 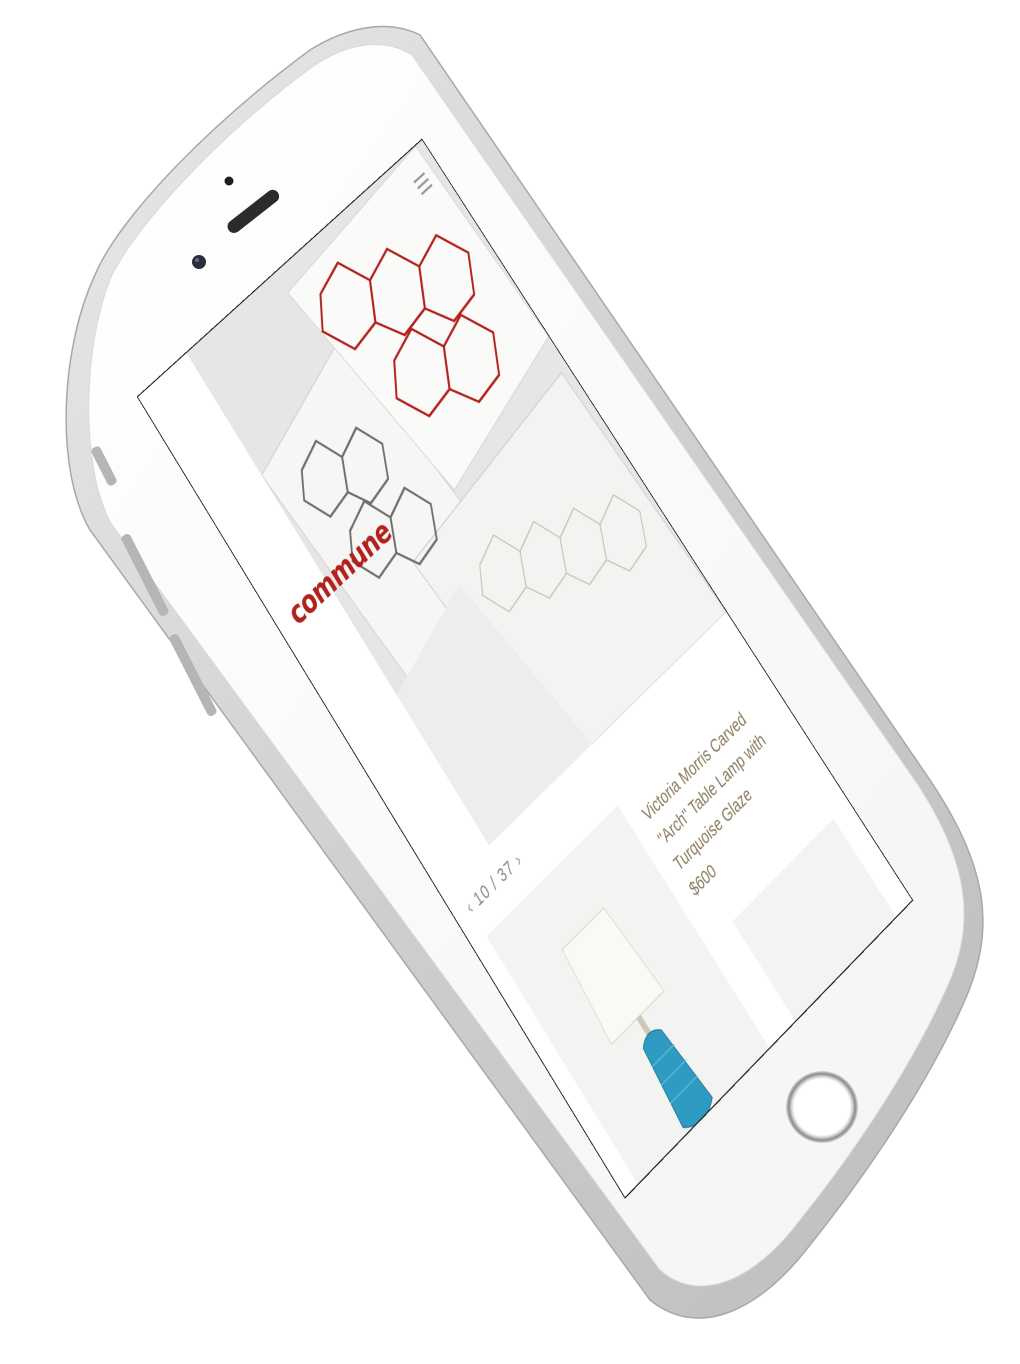 I want to click on front-camera, so click(x=199, y=262).